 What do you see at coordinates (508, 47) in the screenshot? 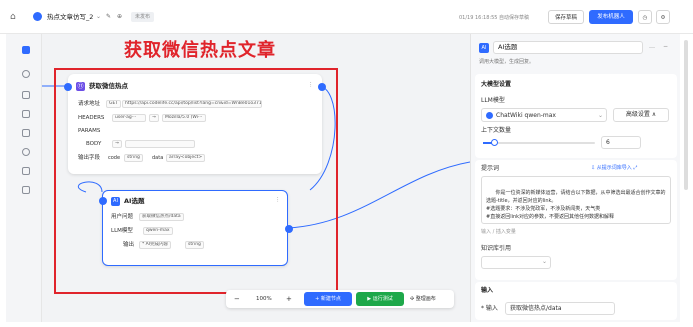
I see `panel-title: AI选题` at bounding box center [508, 47].